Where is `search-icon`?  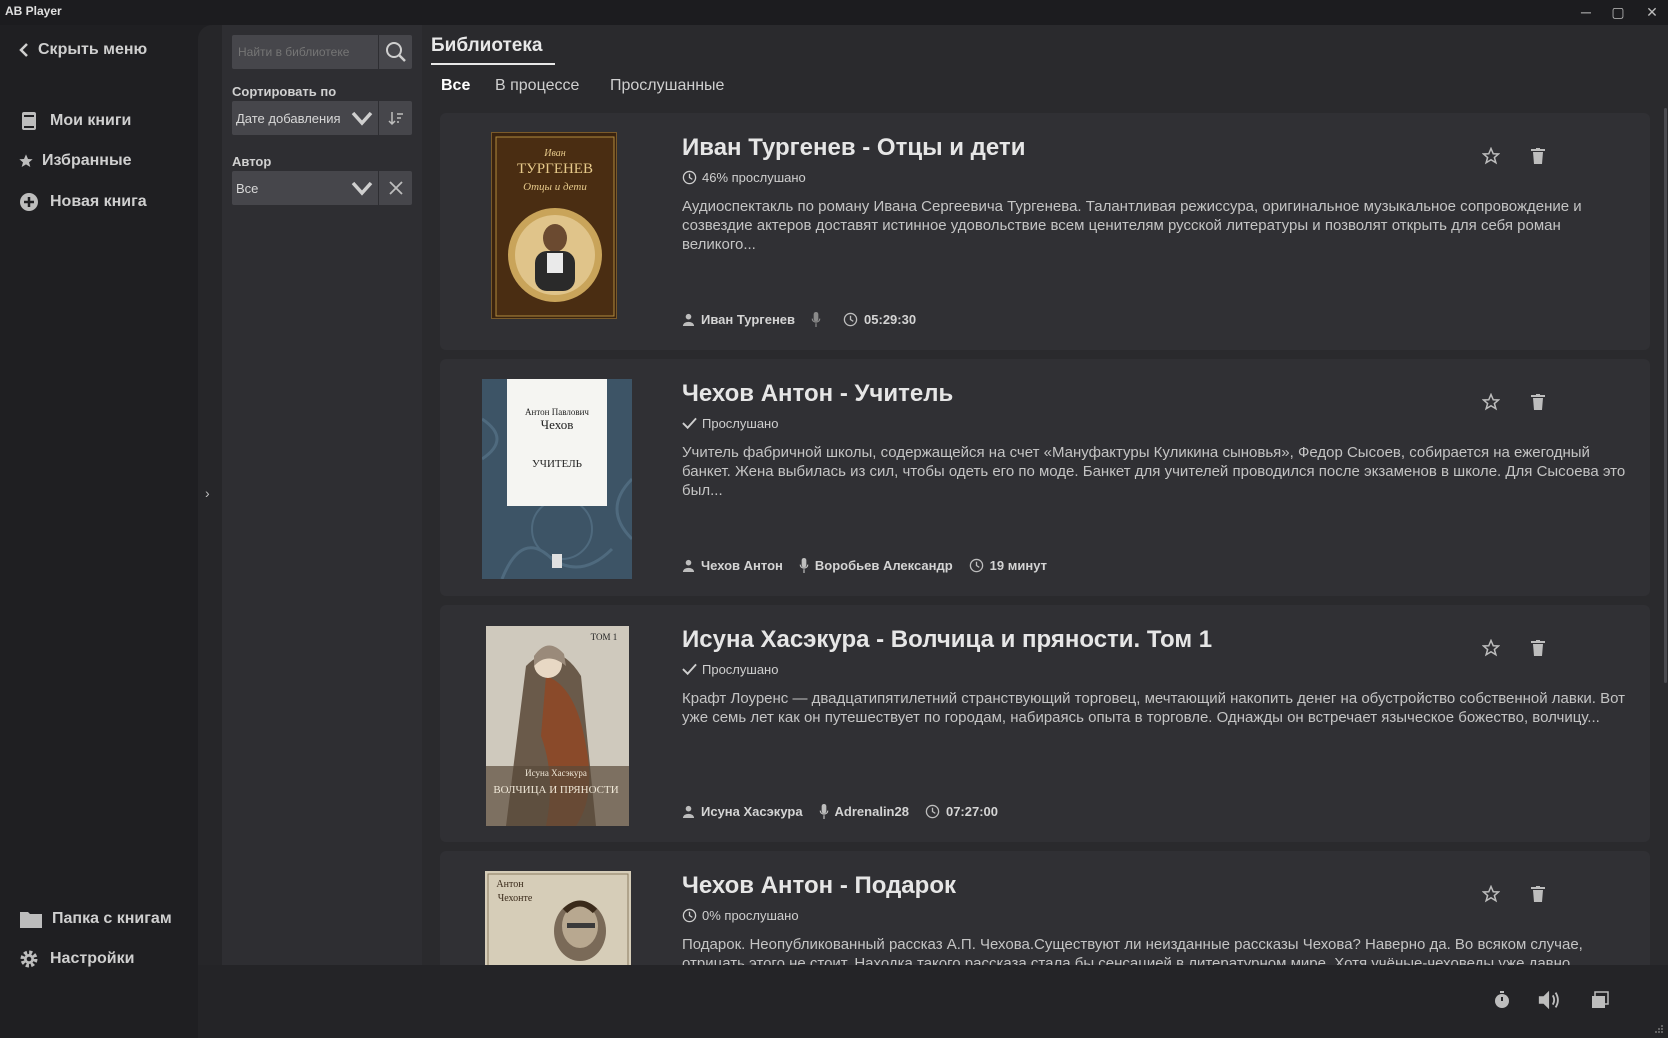
search-icon is located at coordinates (395, 52).